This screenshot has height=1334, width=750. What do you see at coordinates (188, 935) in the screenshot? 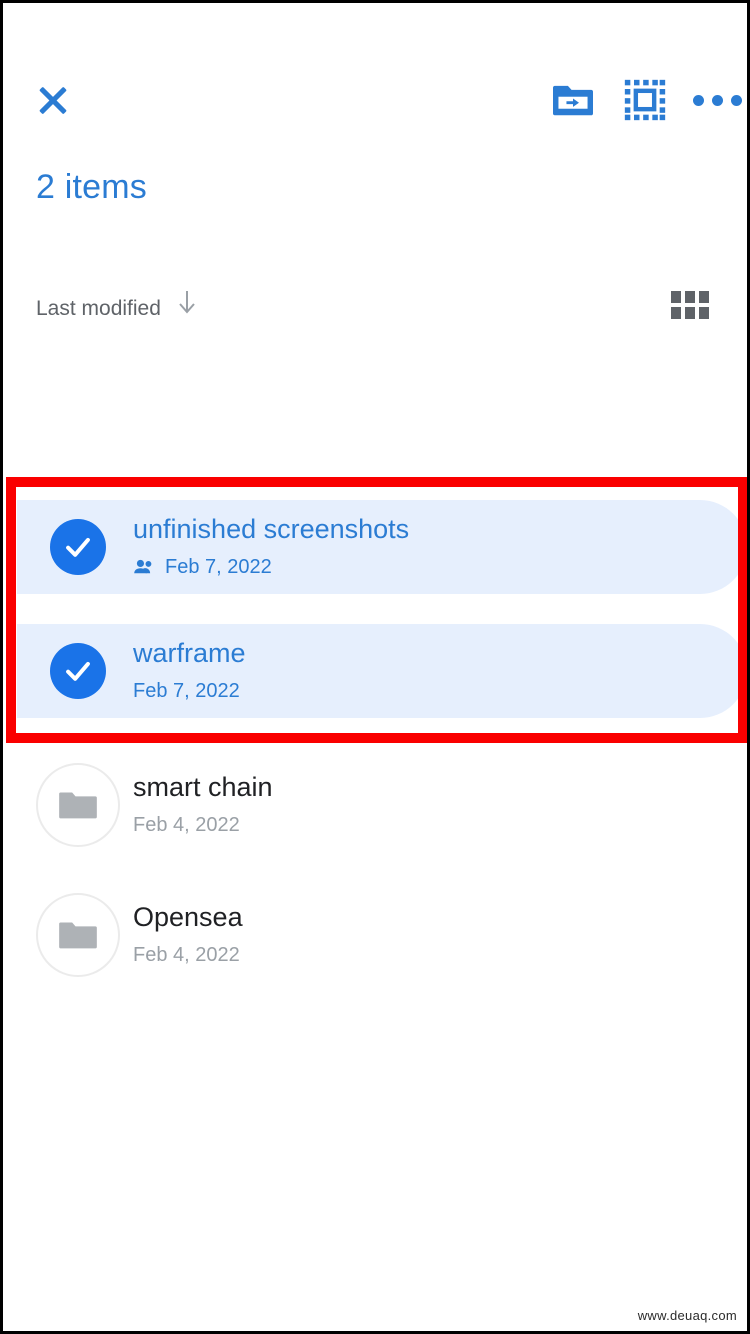
I see `list-item-text: Opensea Feb 4, 2022` at bounding box center [188, 935].